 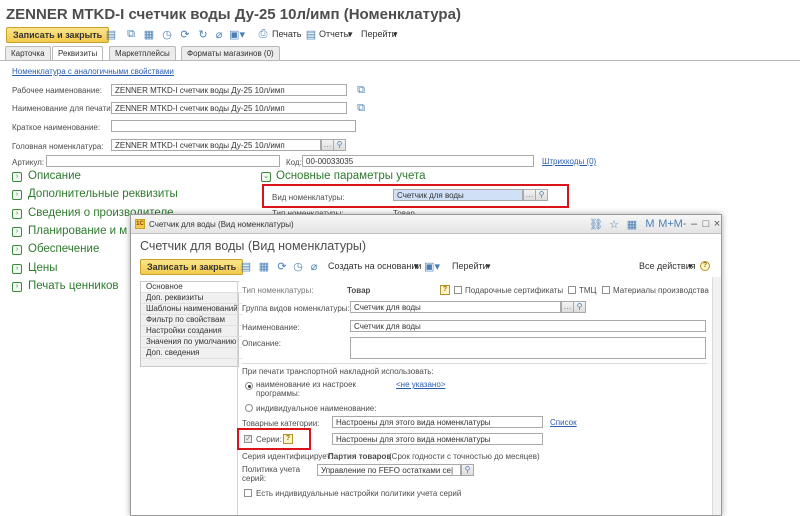 I want to click on copy-name-icon: ⧉, so click(x=361, y=90).